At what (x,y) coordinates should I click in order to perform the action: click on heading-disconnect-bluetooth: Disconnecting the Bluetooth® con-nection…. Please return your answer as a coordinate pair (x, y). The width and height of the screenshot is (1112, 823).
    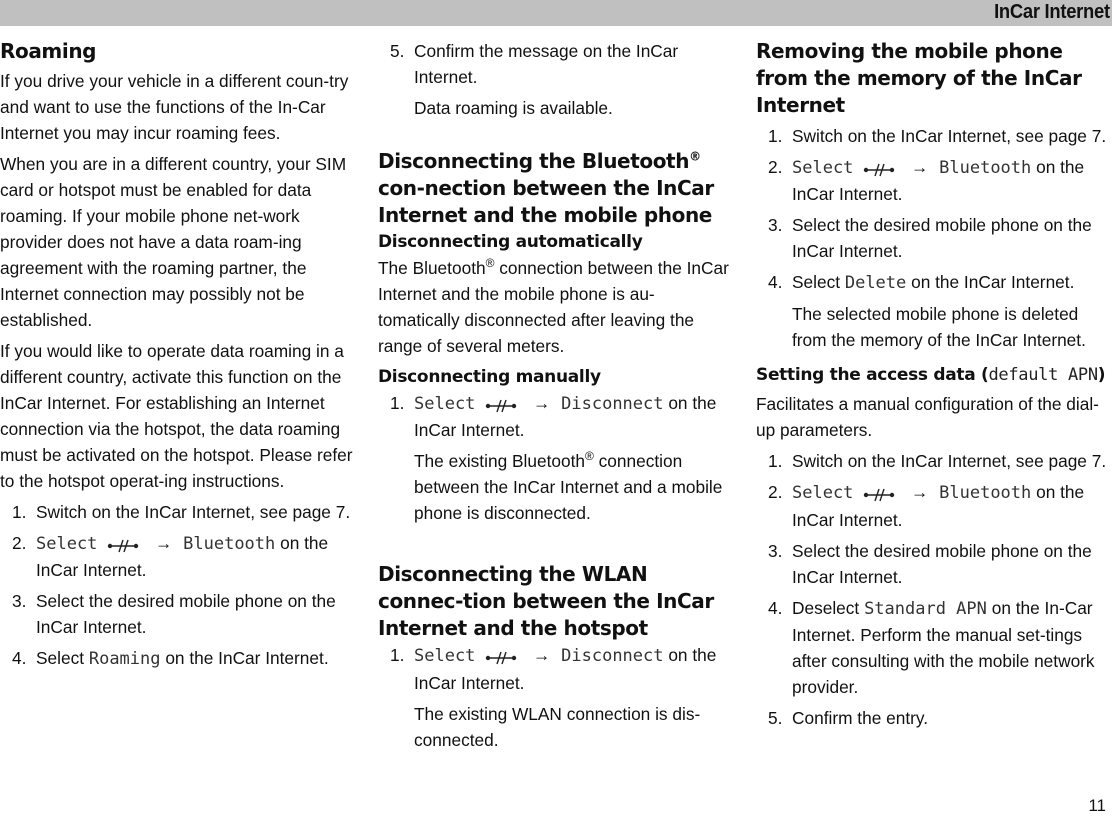
    Looking at the image, I should click on (556, 188).